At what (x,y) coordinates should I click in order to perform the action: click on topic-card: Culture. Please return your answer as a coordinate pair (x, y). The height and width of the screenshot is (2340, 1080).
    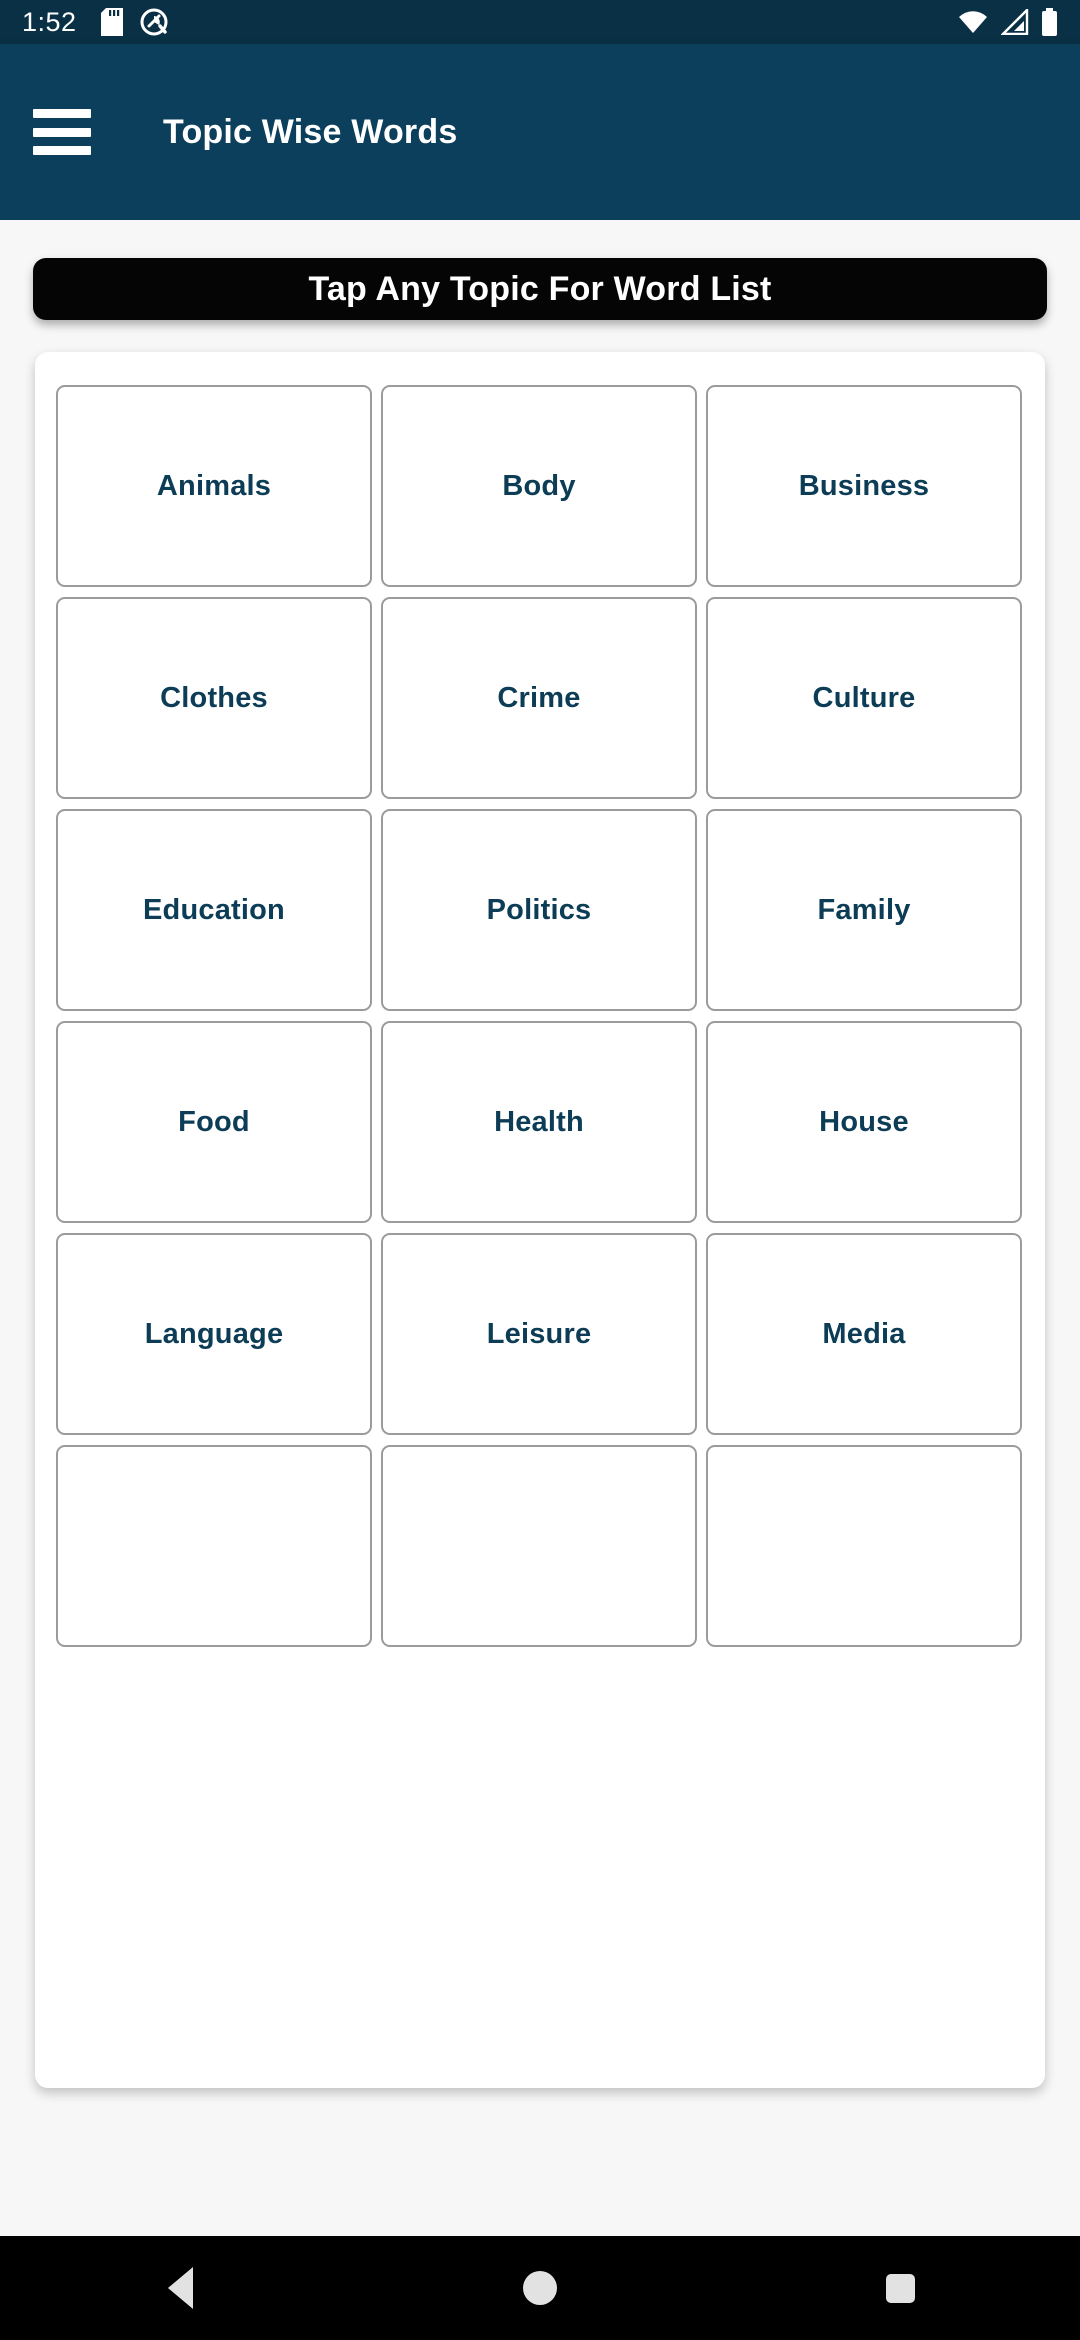
    Looking at the image, I should click on (864, 698).